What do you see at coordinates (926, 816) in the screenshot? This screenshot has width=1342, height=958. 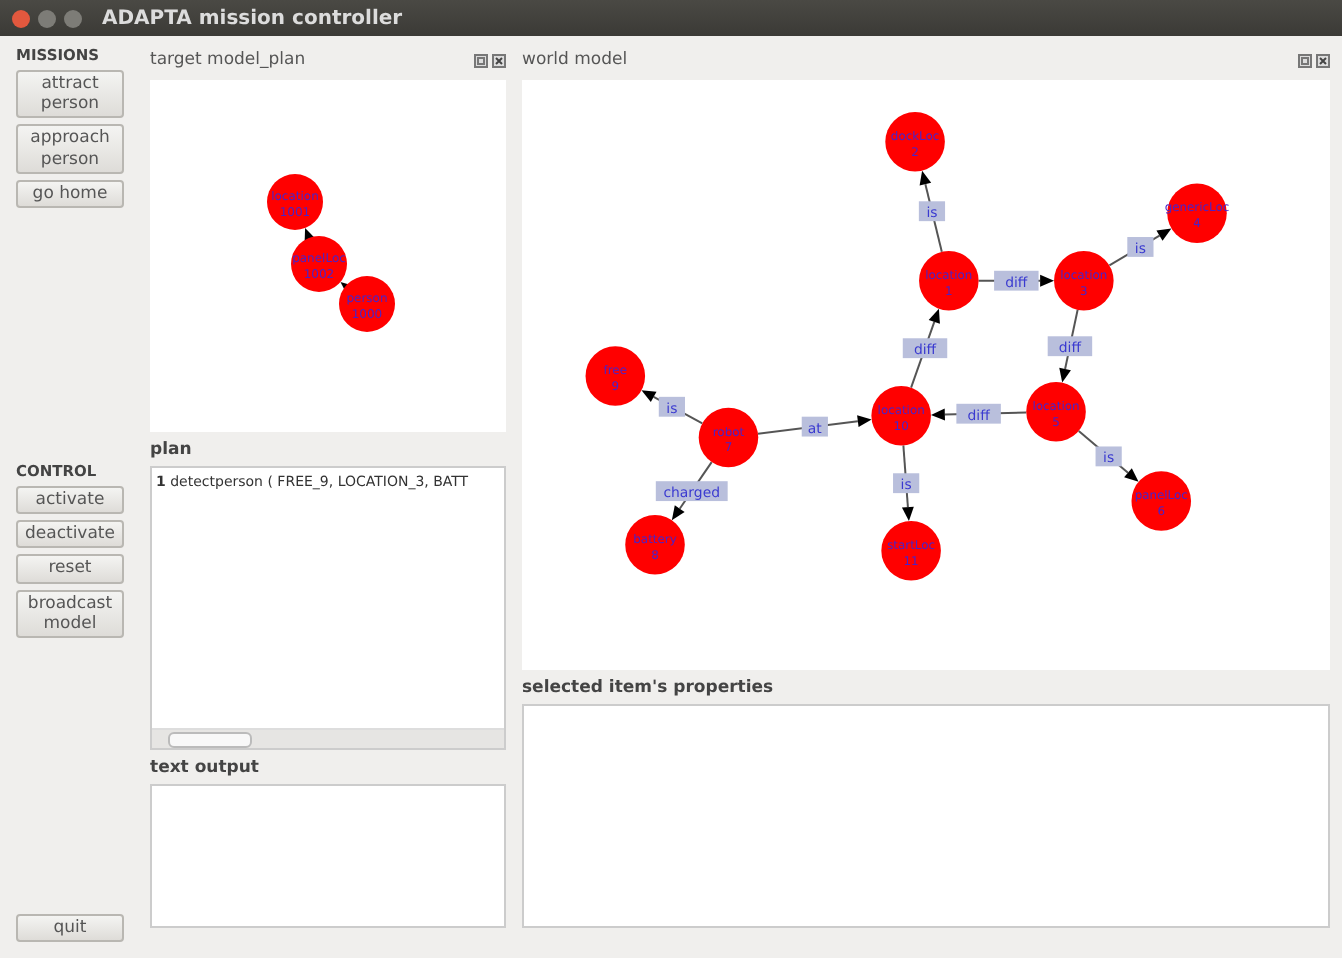 I see `properties-field` at bounding box center [926, 816].